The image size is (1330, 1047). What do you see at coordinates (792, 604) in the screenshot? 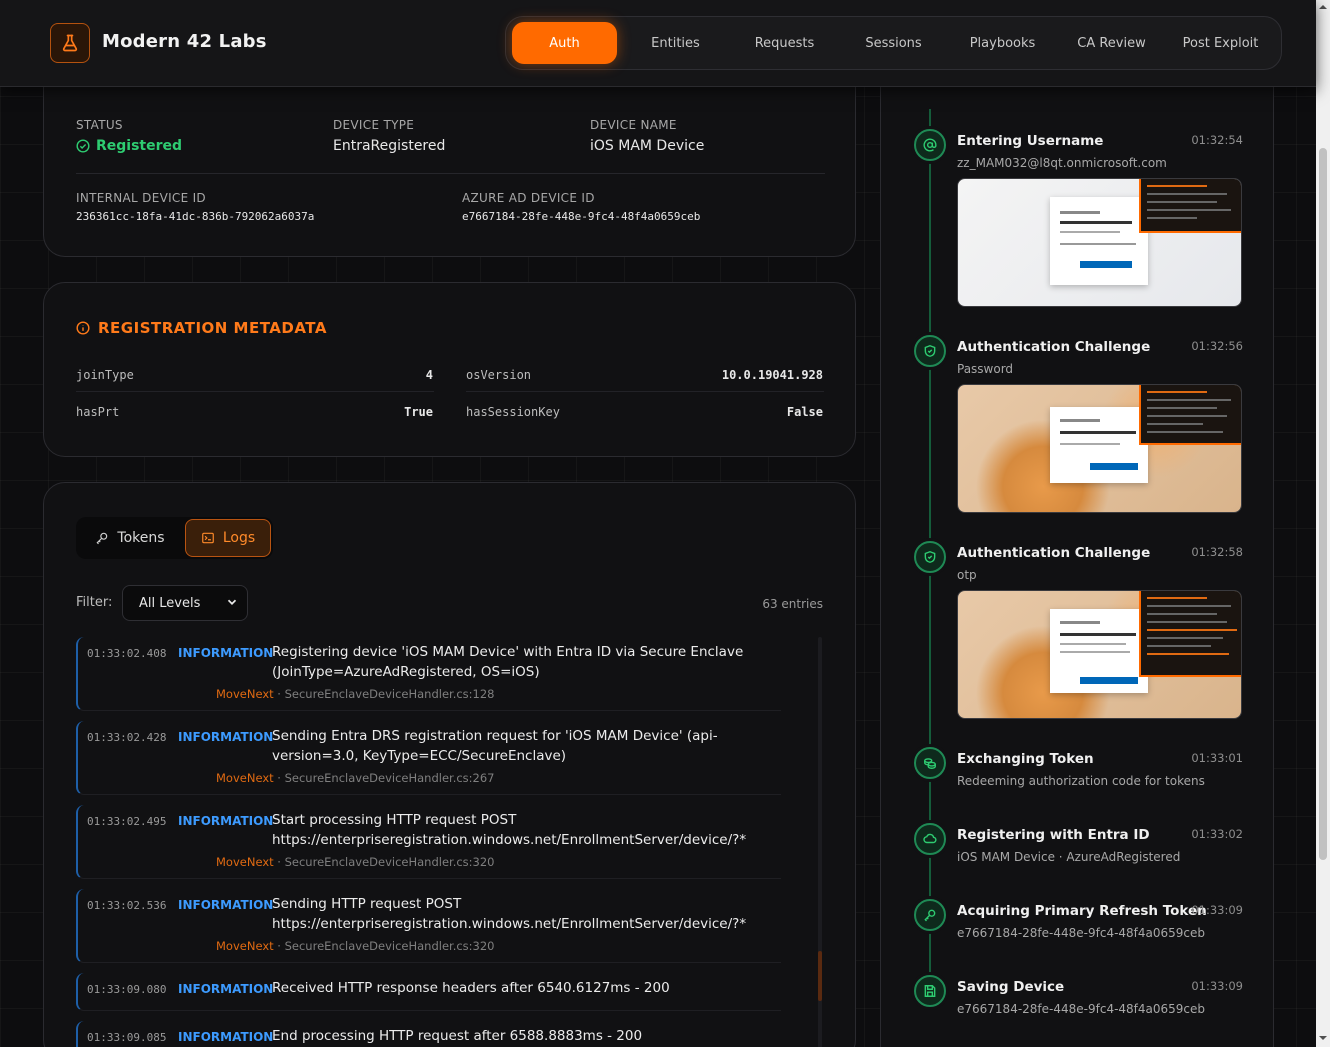
I see `entries-count: 63 entries` at bounding box center [792, 604].